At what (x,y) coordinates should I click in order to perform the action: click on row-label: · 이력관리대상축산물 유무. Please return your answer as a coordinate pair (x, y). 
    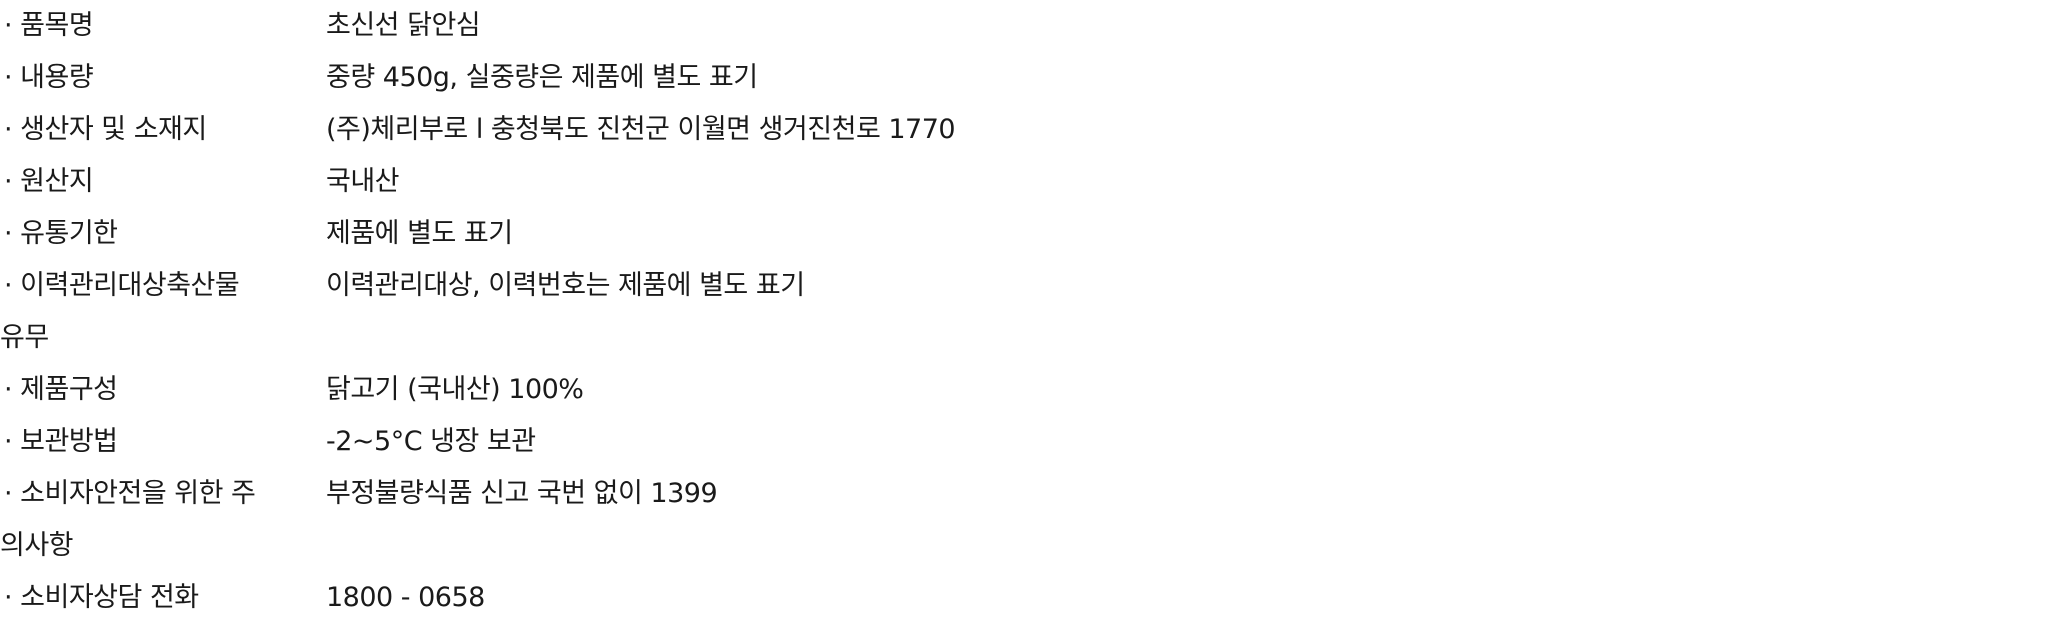
    Looking at the image, I should click on (162, 306).